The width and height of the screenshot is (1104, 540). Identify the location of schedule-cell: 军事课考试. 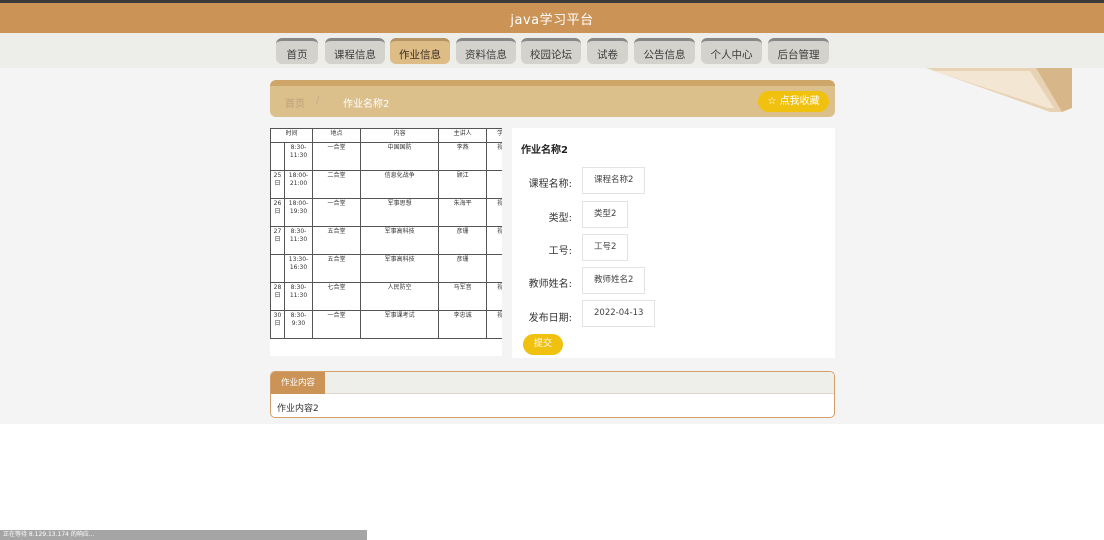
(399, 324).